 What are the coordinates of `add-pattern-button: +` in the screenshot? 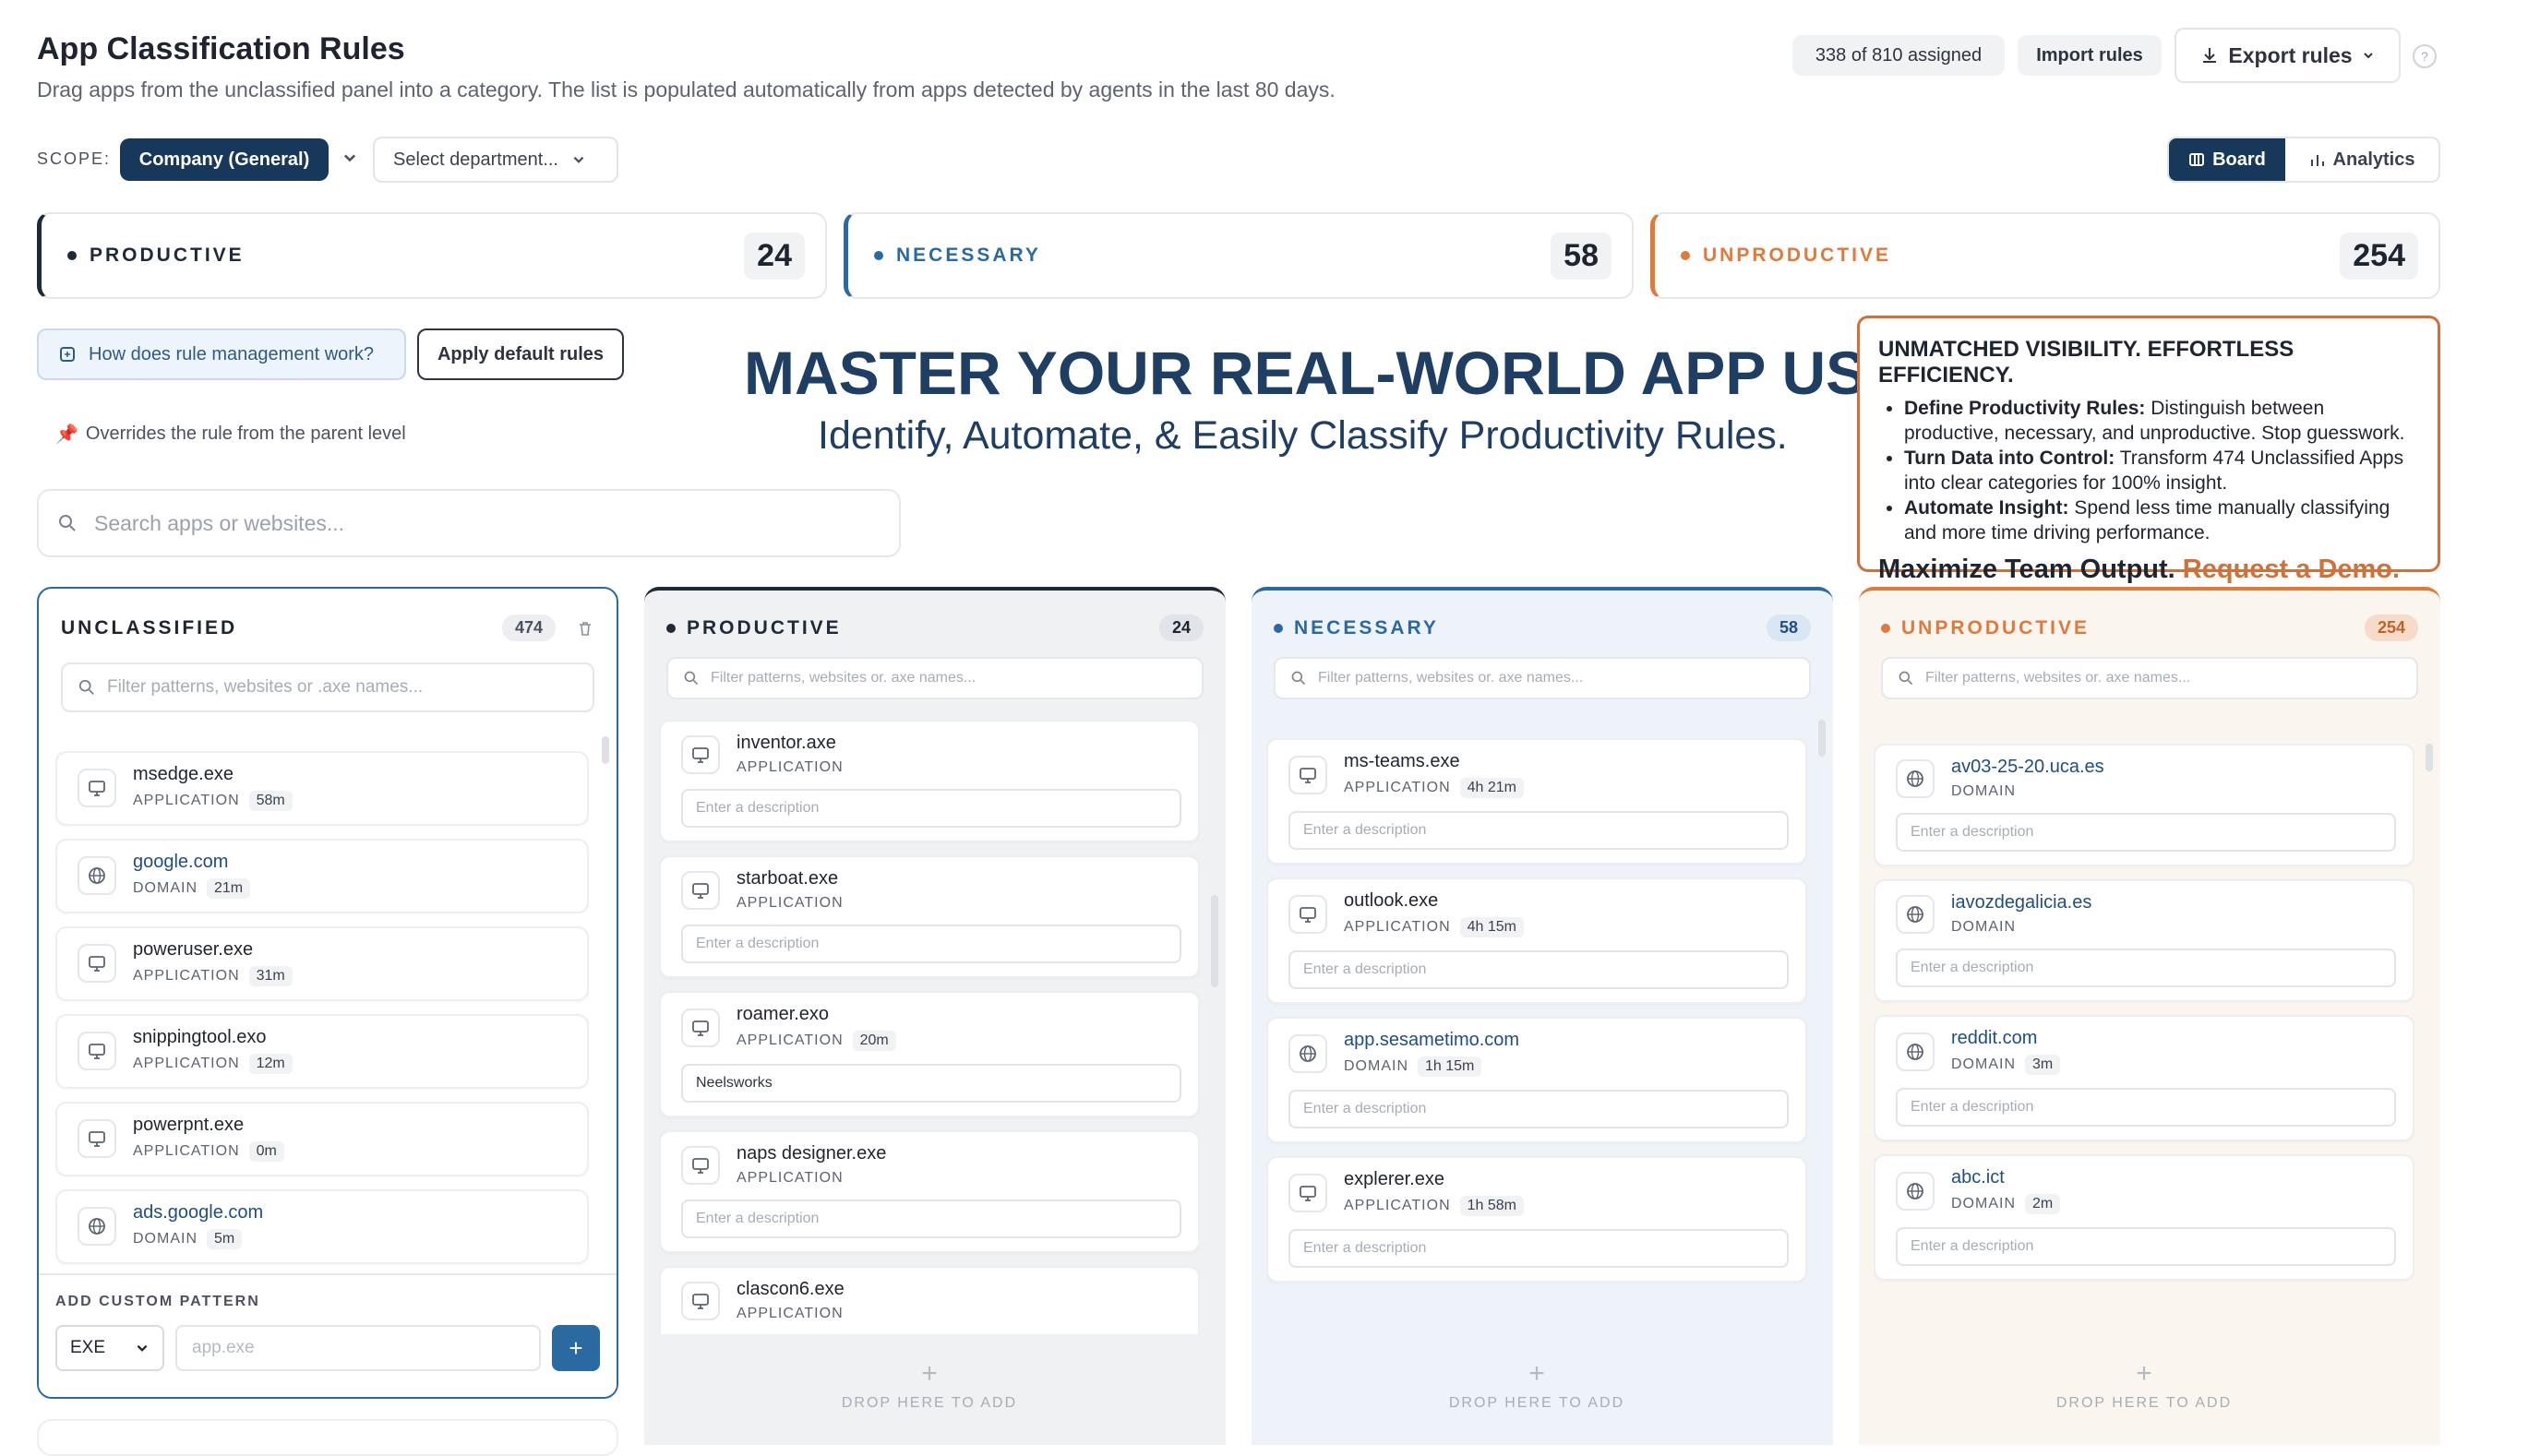 It's located at (576, 1348).